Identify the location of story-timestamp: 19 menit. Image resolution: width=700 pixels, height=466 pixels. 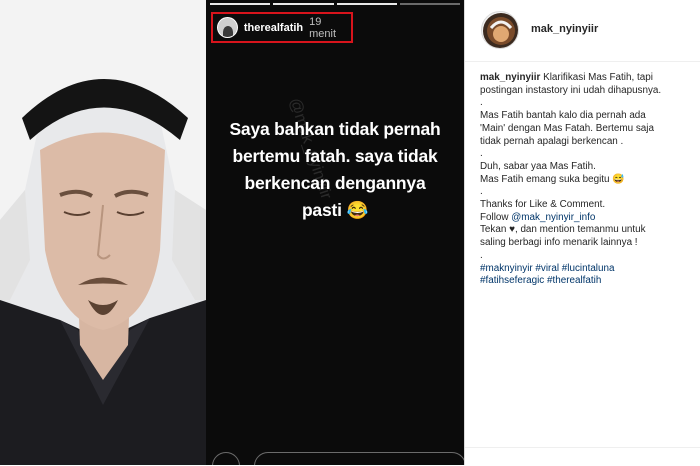
(323, 27).